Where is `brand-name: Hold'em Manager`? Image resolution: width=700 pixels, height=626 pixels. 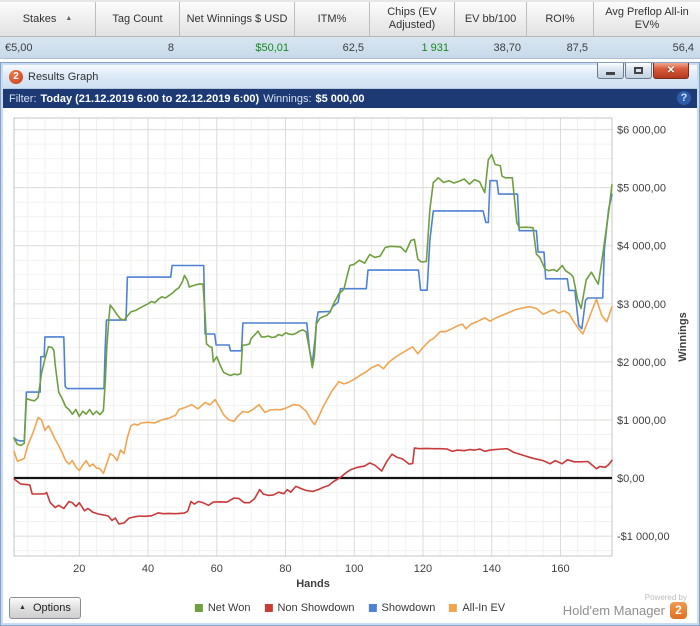 brand-name: Hold'em Manager is located at coordinates (613, 610).